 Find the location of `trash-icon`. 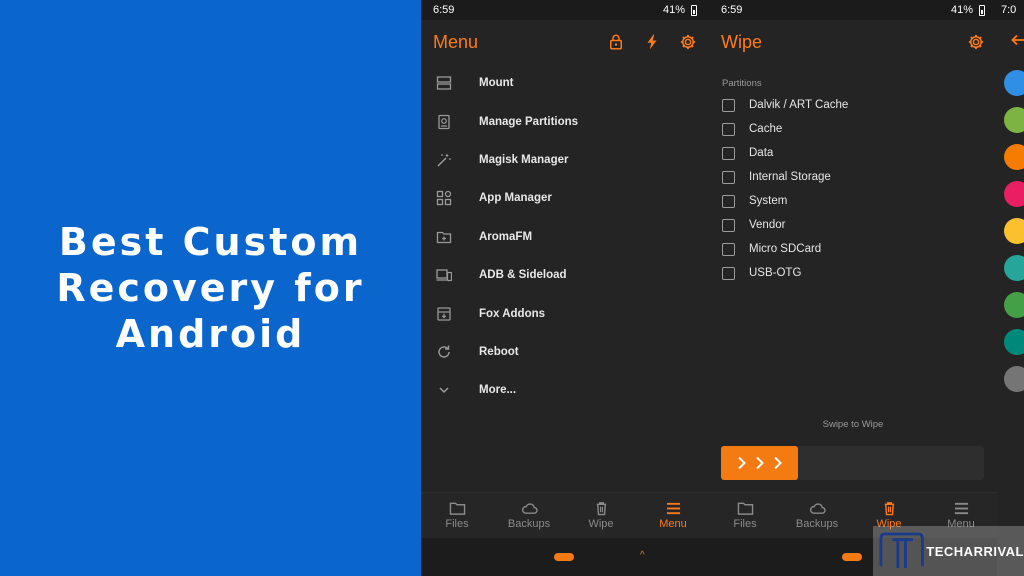

trash-icon is located at coordinates (889, 509).